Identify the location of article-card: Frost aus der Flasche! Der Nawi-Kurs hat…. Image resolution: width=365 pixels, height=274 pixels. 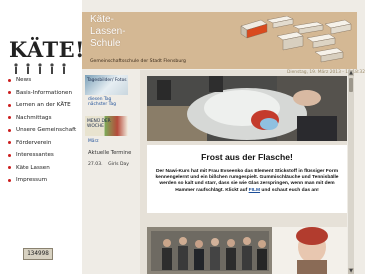
(247, 179).